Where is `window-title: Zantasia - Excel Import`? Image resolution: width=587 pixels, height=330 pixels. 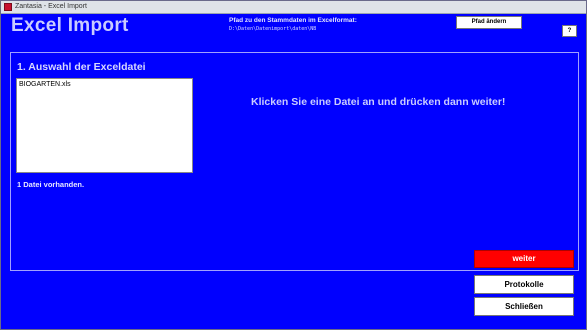
window-title: Zantasia - Excel Import is located at coordinates (51, 6).